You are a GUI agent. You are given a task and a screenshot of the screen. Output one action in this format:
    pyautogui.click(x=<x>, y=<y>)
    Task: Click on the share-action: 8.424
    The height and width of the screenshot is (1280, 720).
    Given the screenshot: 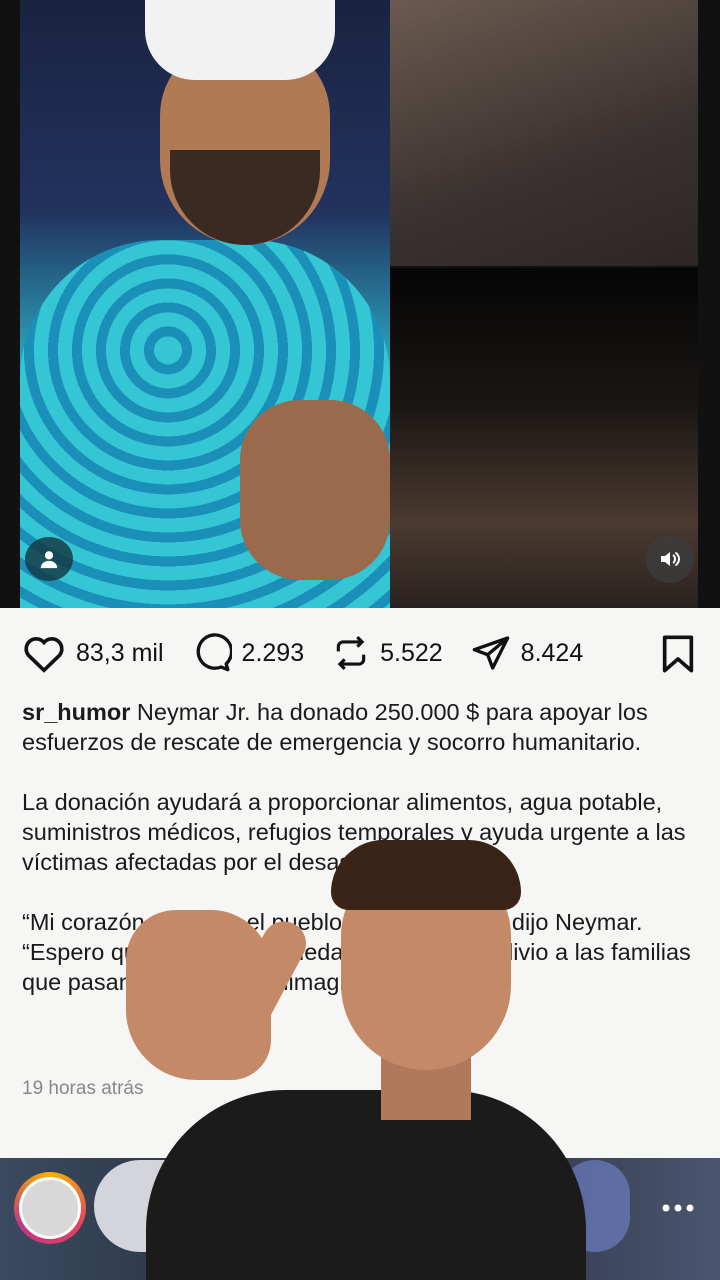 What is the action you would take?
    pyautogui.click(x=527, y=653)
    